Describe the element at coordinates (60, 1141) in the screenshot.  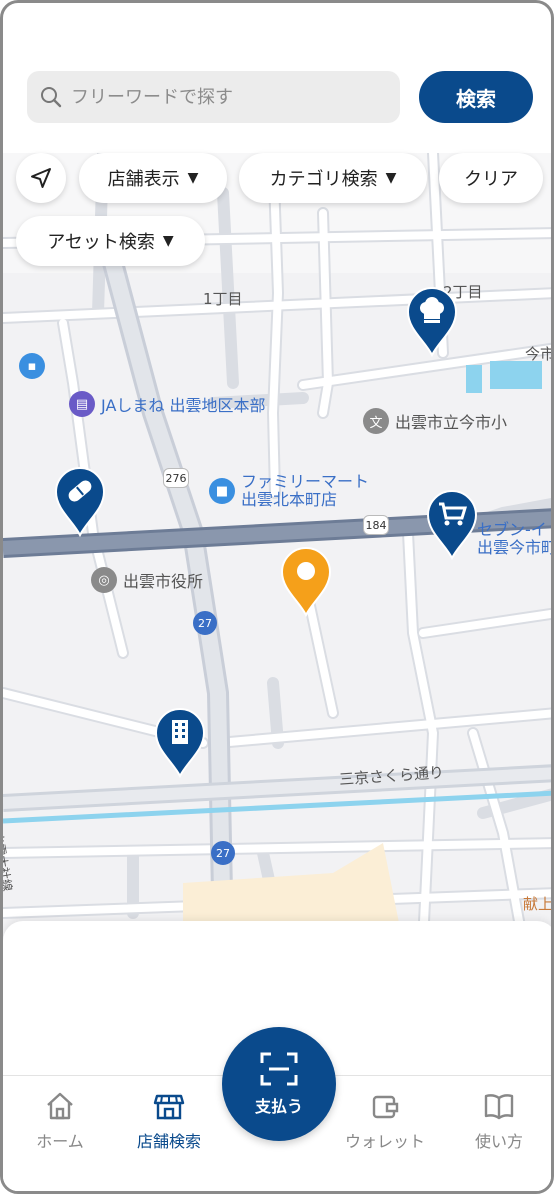
I see `tab-home-label: ホーム` at that location.